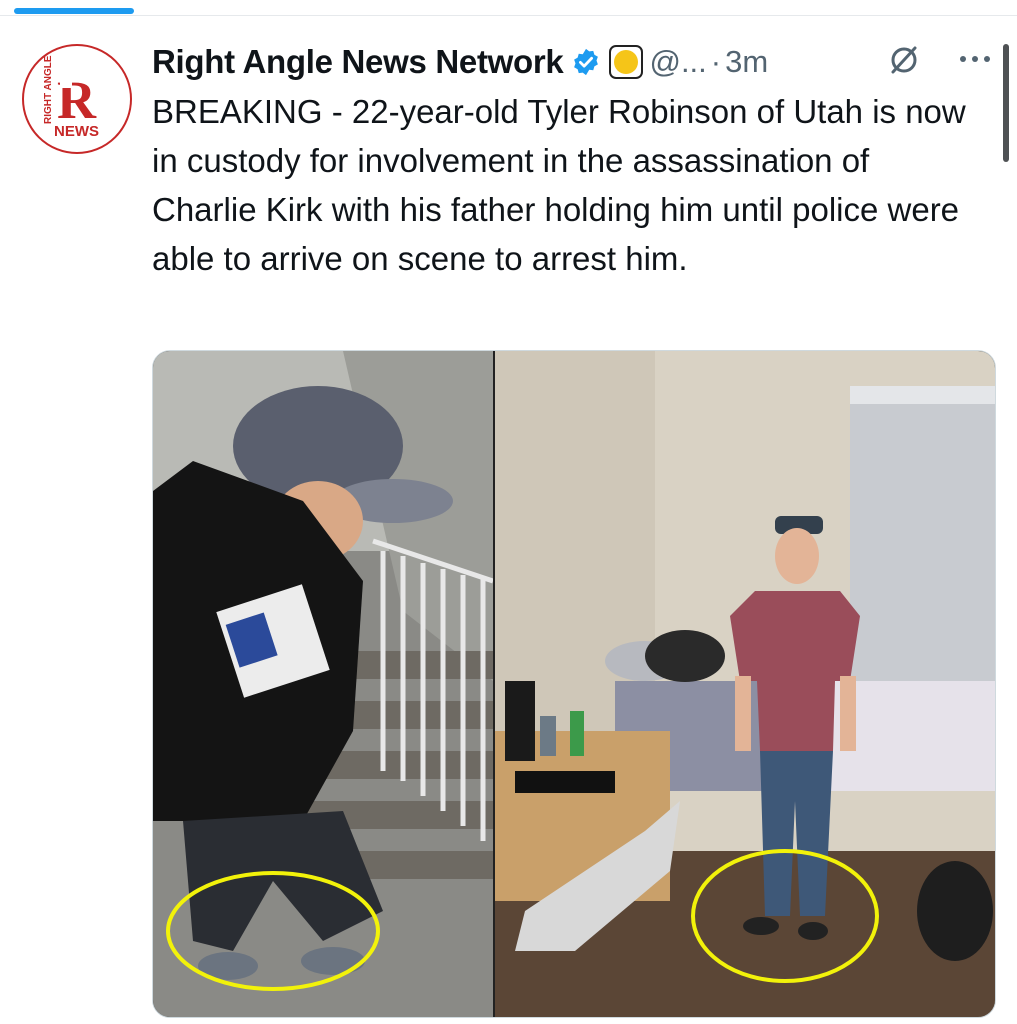 The image size is (1017, 1024). Describe the element at coordinates (626, 62) in the screenshot. I see `yellow-circle-badge-icon` at that location.